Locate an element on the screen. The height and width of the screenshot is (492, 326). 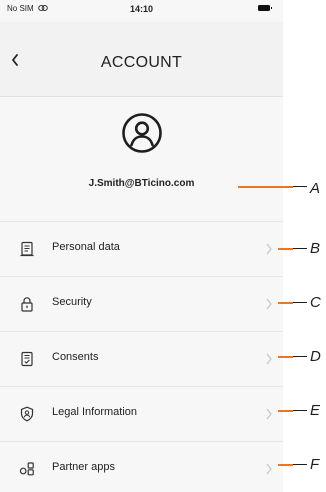
menu-label: Partner apps is located at coordinates (83, 467).